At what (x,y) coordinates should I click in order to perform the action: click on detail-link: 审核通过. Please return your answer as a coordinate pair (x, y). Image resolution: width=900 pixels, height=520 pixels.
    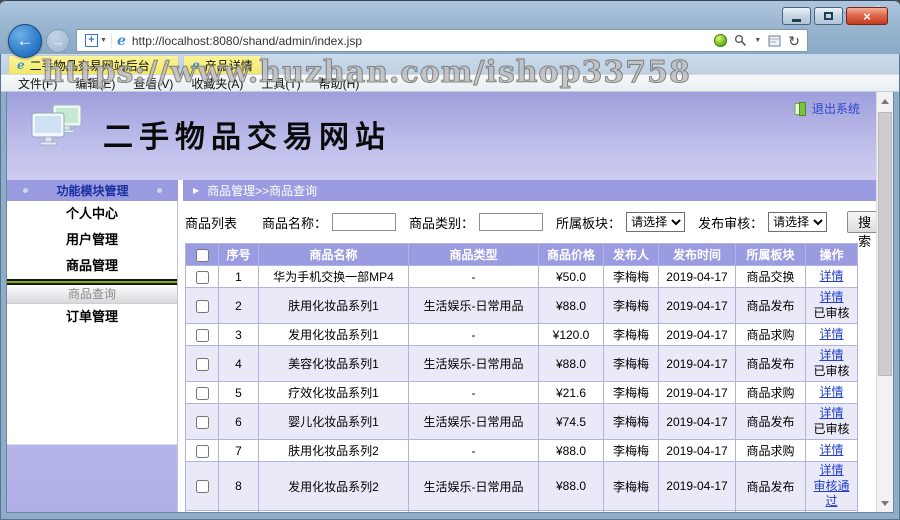
    Looking at the image, I should click on (831, 494).